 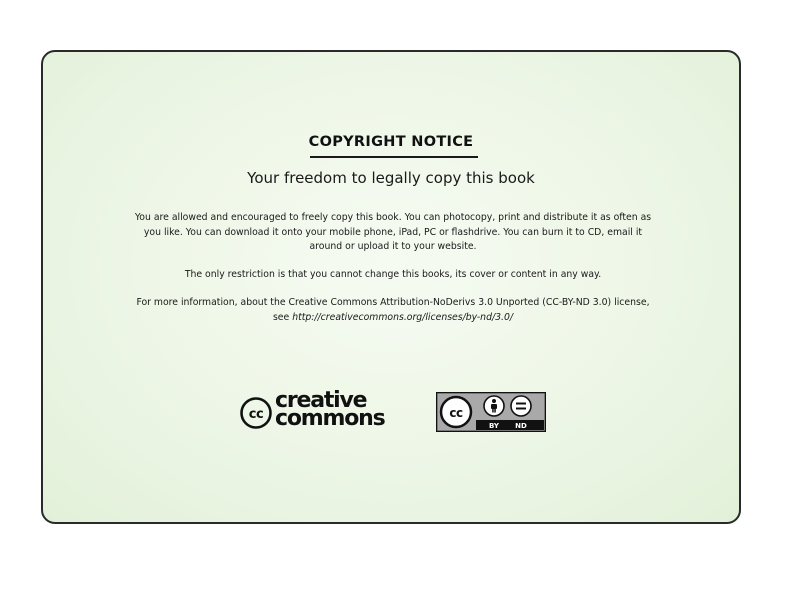 What do you see at coordinates (494, 426) in the screenshot?
I see `badge-by-label: BY` at bounding box center [494, 426].